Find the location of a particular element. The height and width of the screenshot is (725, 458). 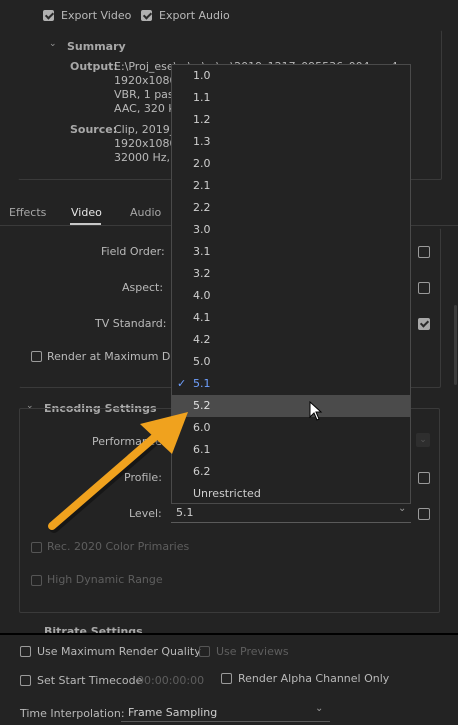

level-option: 2.2 is located at coordinates (291, 208).